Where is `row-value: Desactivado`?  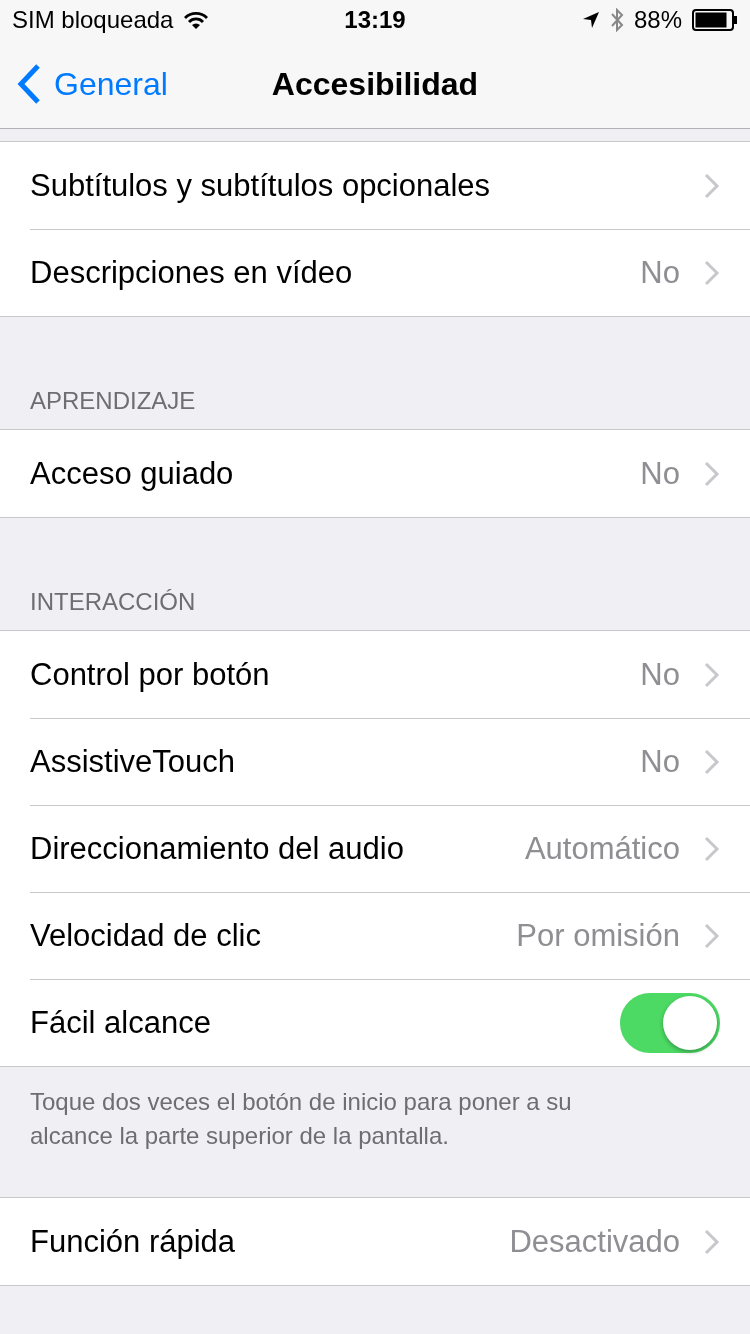
row-value: Desactivado is located at coordinates (594, 1241).